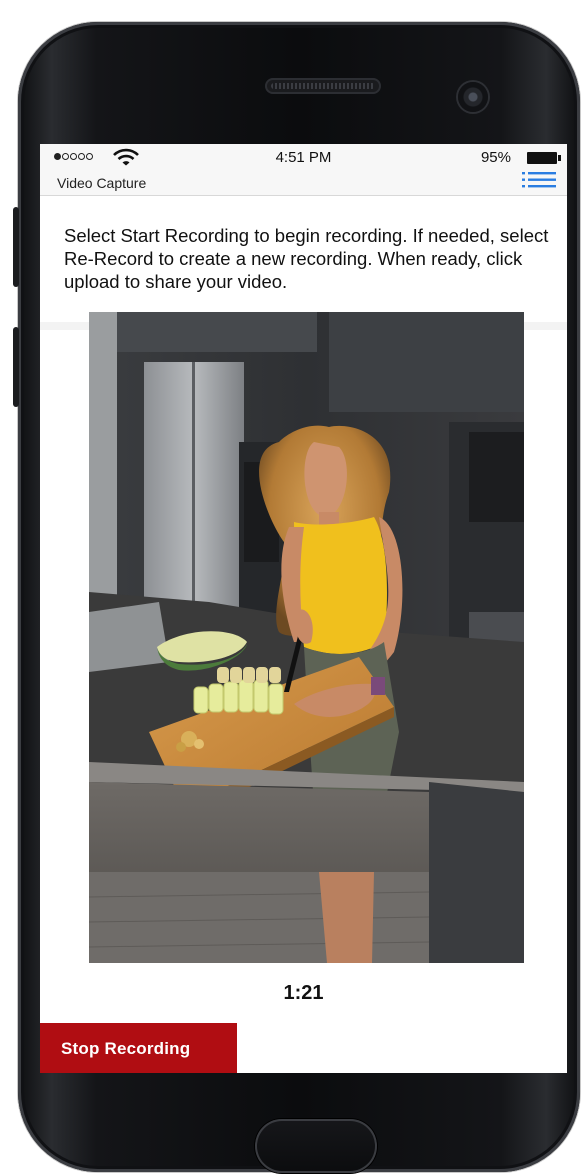  I want to click on volume-button, so click(16, 247).